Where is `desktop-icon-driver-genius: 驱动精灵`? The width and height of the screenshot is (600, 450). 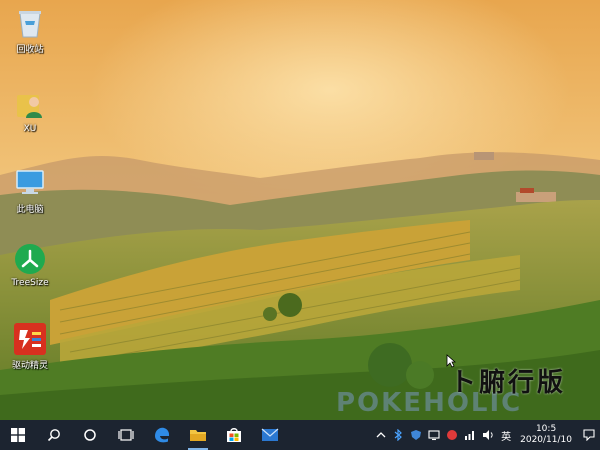 desktop-icon-driver-genius: 驱动精灵 is located at coordinates (30, 346).